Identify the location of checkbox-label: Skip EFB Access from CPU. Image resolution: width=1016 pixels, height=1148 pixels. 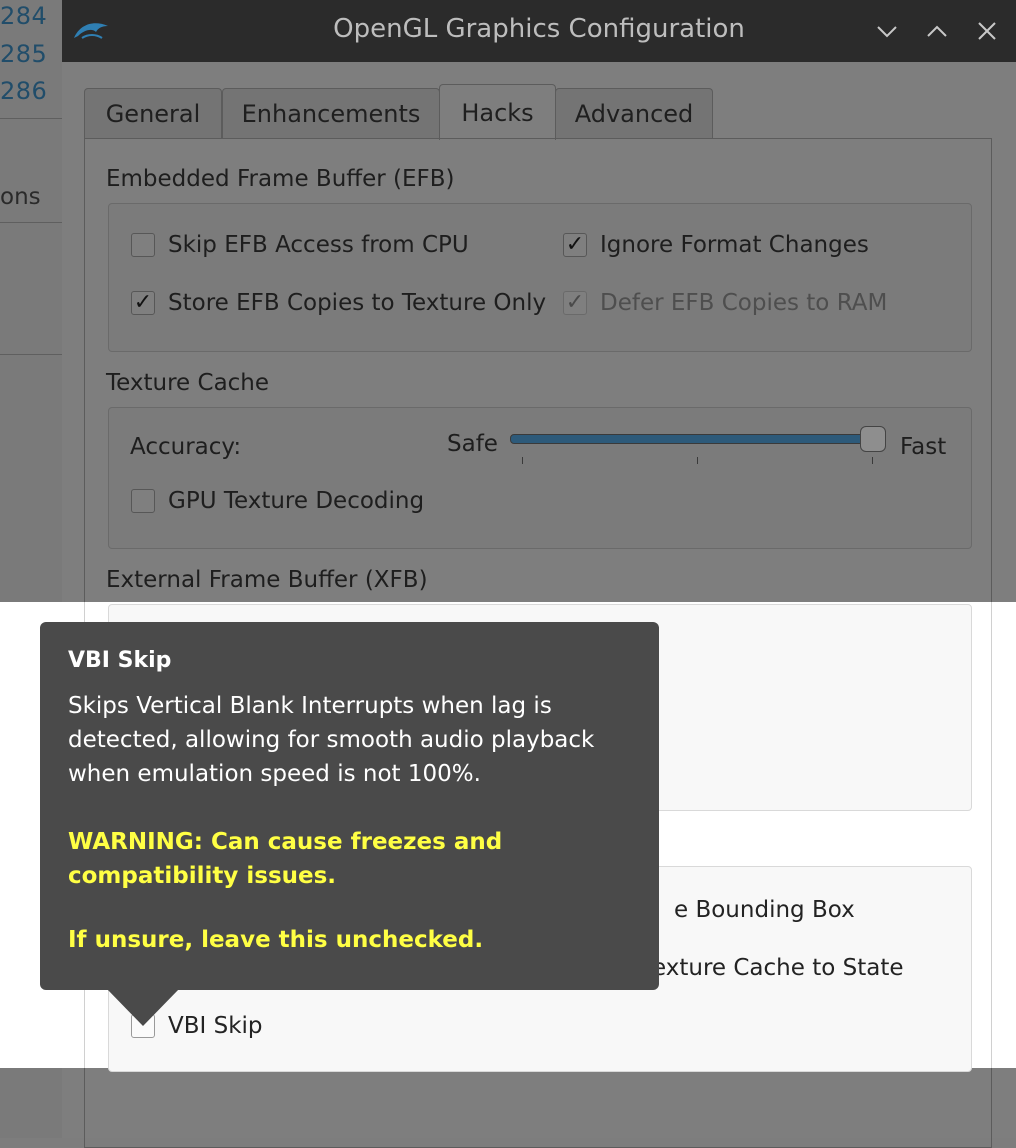
(318, 245).